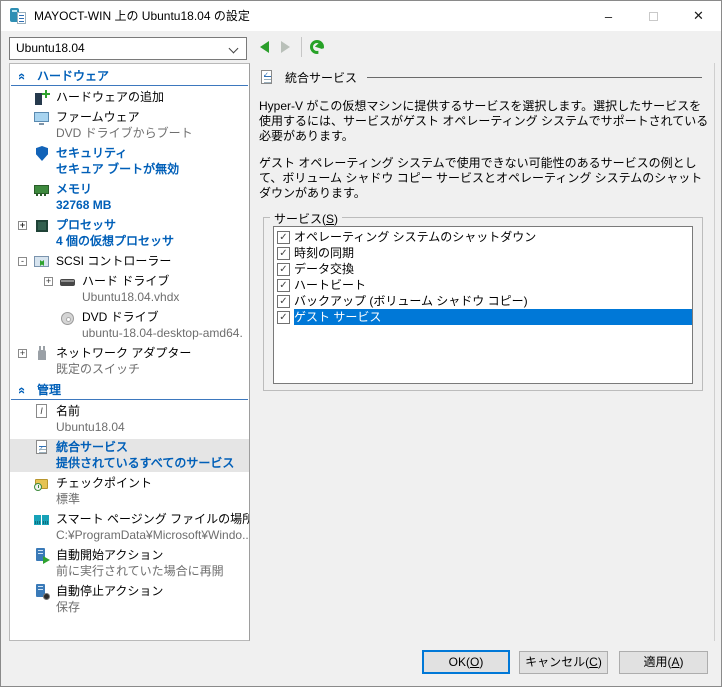 The image size is (722, 687). I want to click on hard-drive-icon, so click(68, 282).